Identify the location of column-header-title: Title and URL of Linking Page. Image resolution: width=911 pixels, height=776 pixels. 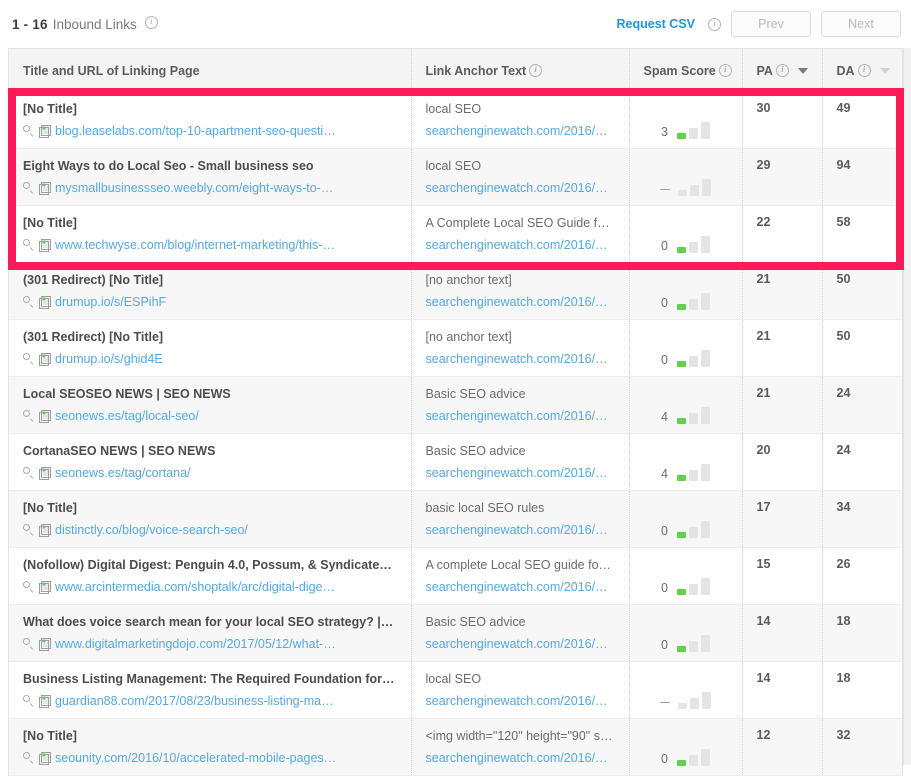
(210, 70).